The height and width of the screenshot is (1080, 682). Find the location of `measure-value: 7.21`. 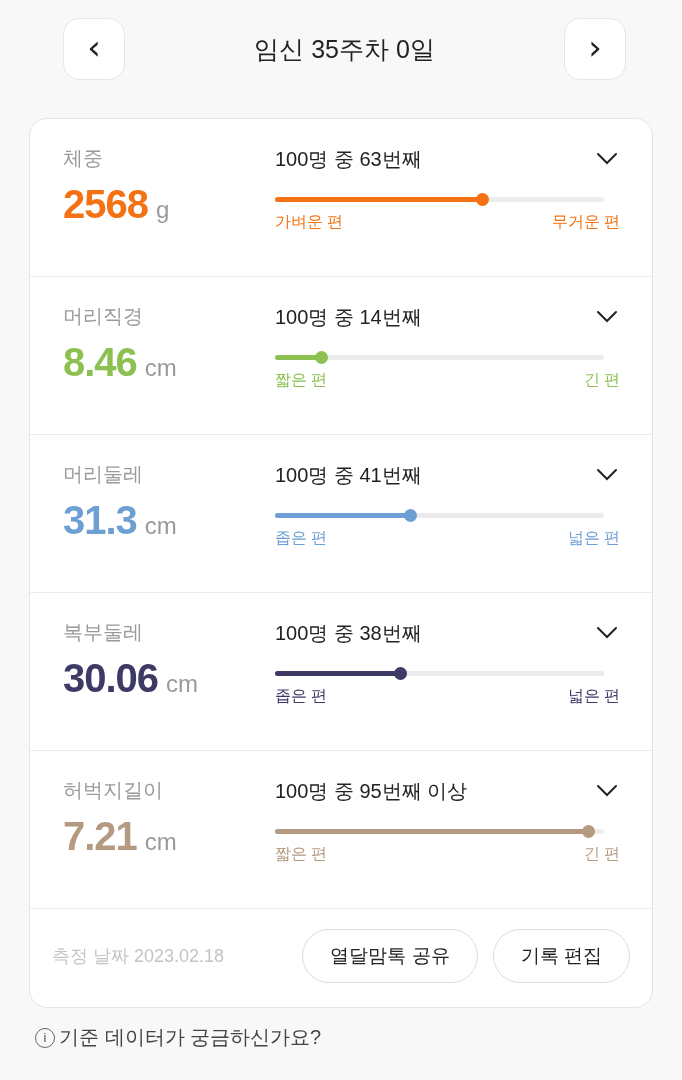

measure-value: 7.21 is located at coordinates (100, 836).